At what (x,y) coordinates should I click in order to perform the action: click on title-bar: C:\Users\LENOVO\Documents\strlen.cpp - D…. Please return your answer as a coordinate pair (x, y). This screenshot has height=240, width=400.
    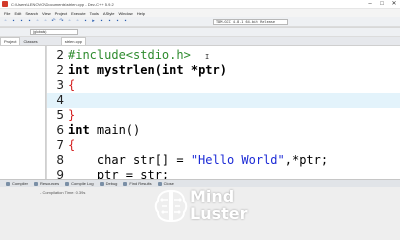
    Looking at the image, I should click on (200, 4).